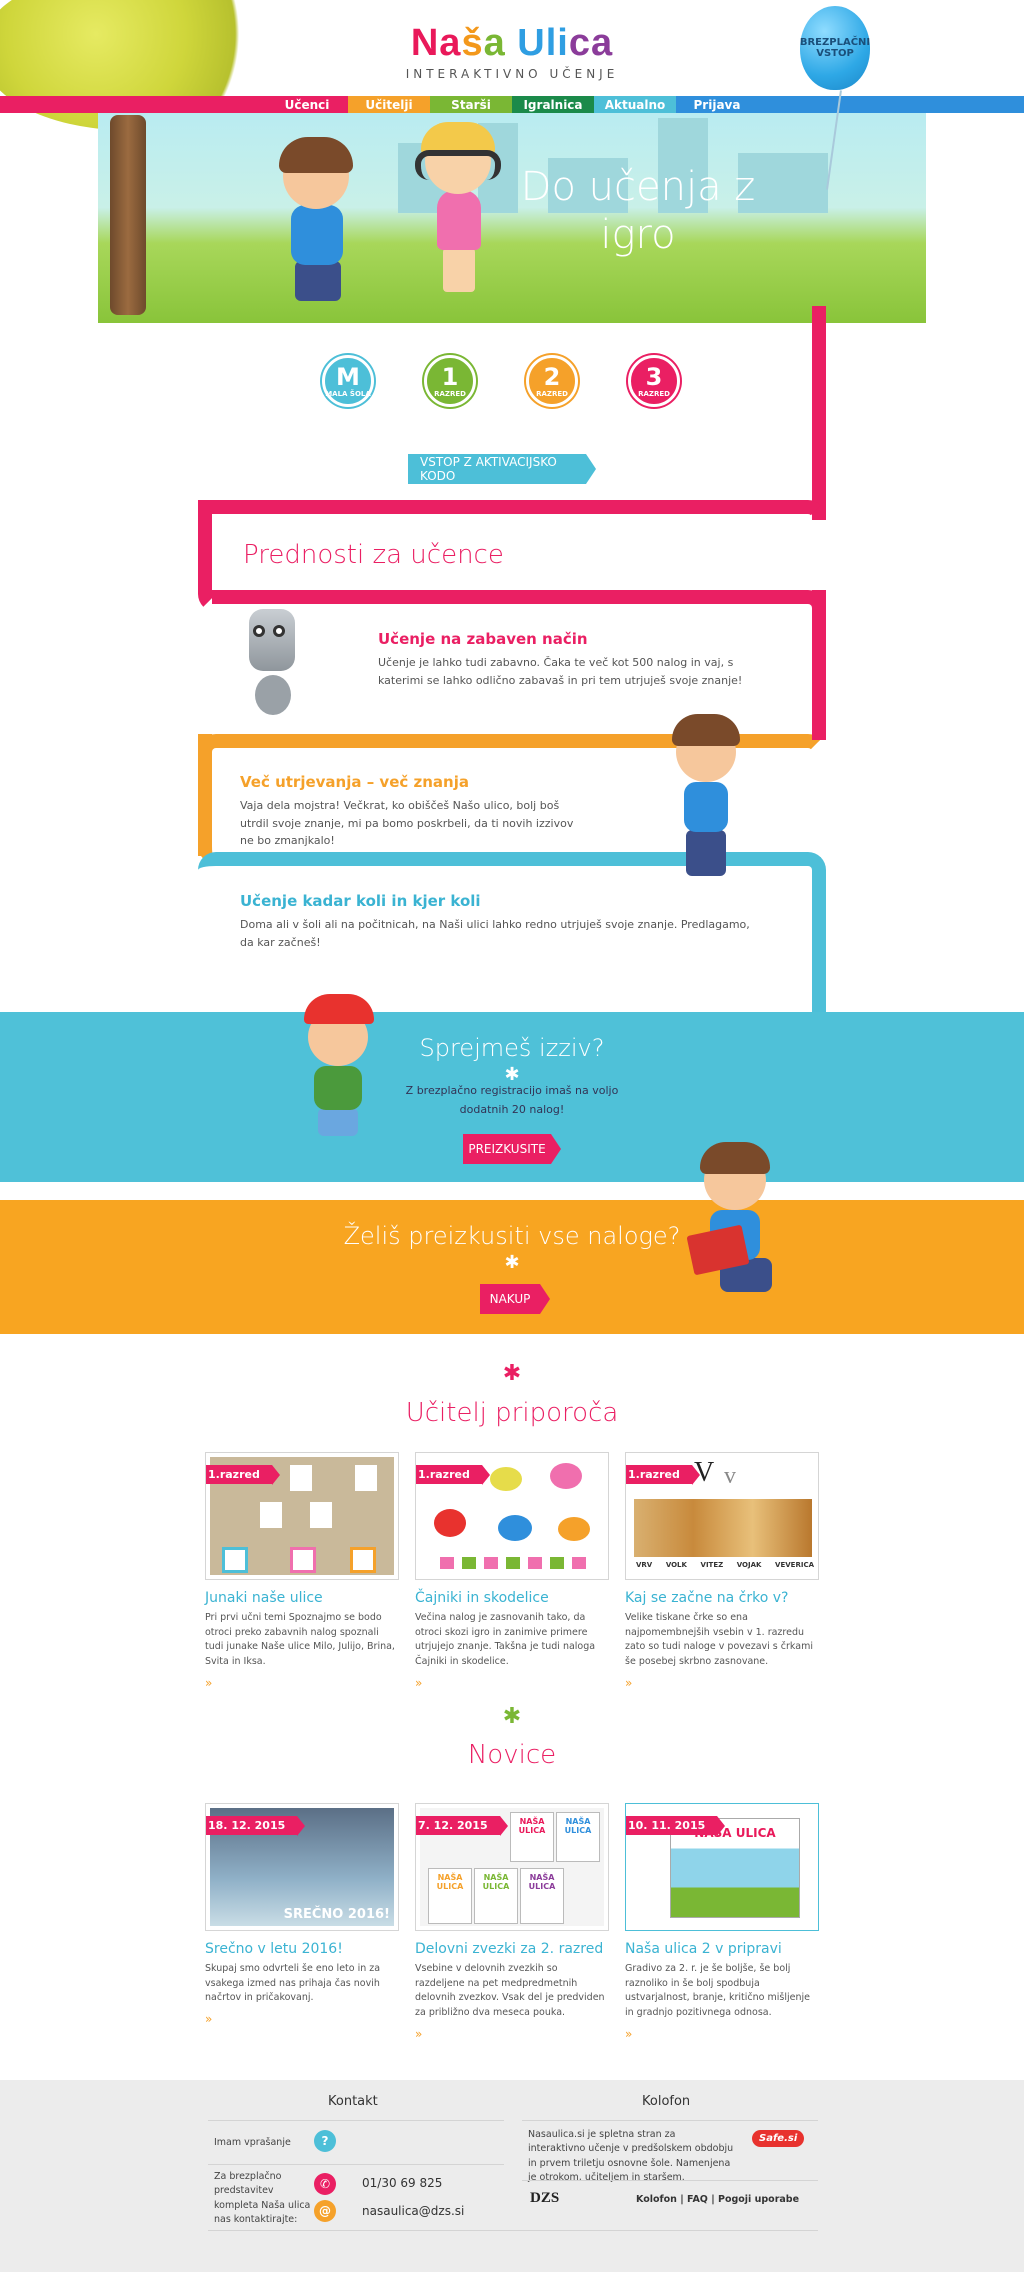  I want to click on ask-label: Imam vprašanje, so click(252, 2142).